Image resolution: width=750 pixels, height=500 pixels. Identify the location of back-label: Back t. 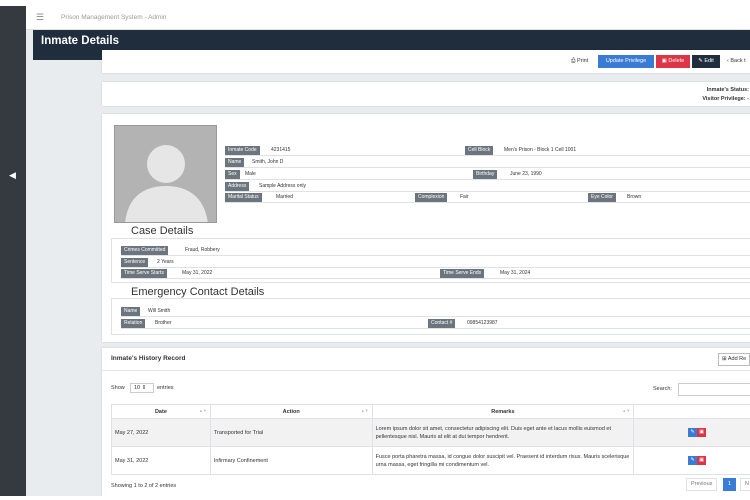
(738, 61).